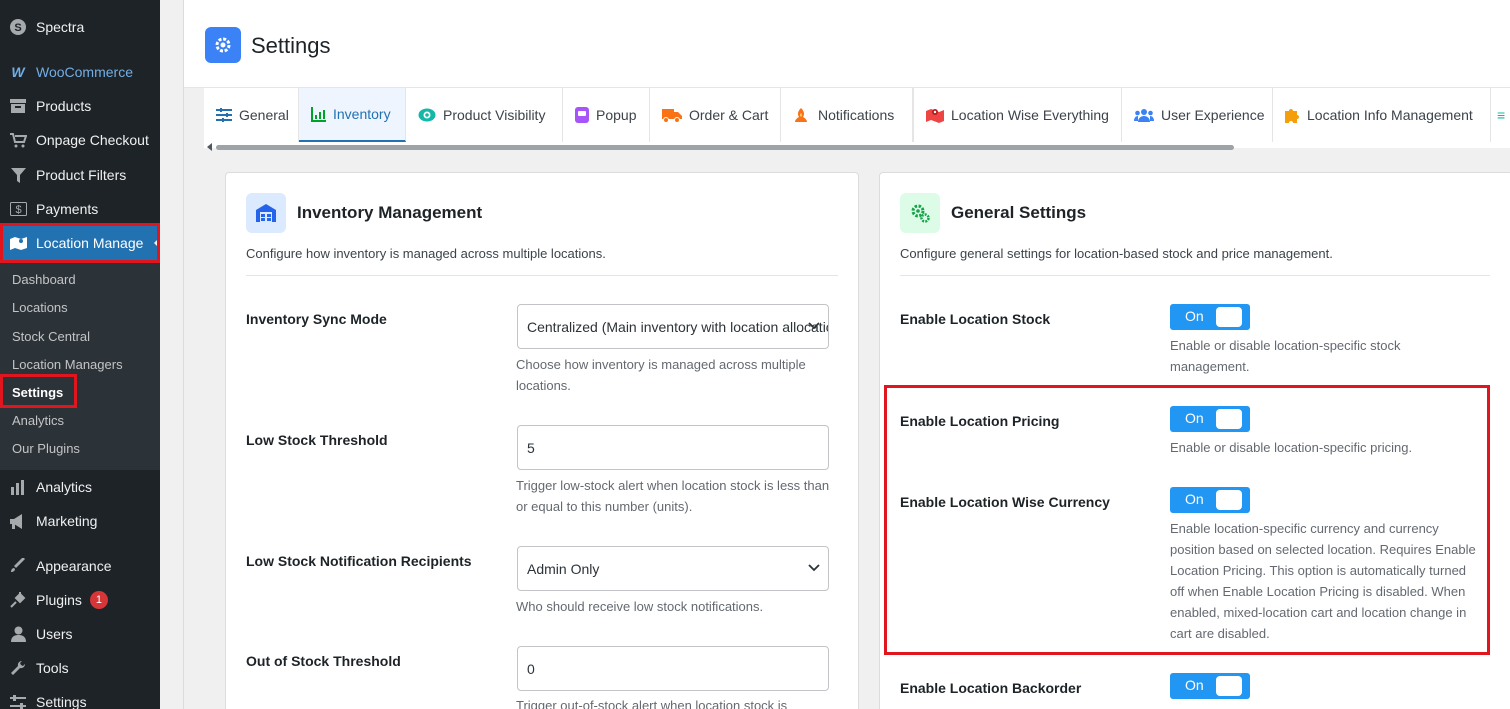  What do you see at coordinates (975, 319) in the screenshot?
I see `enable-location-stock-label: Enable Location Stock` at bounding box center [975, 319].